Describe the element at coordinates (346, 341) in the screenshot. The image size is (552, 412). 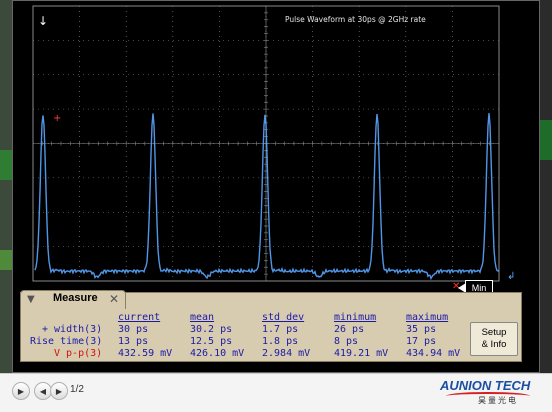
I see `cell-minimum: 8 ps` at that location.